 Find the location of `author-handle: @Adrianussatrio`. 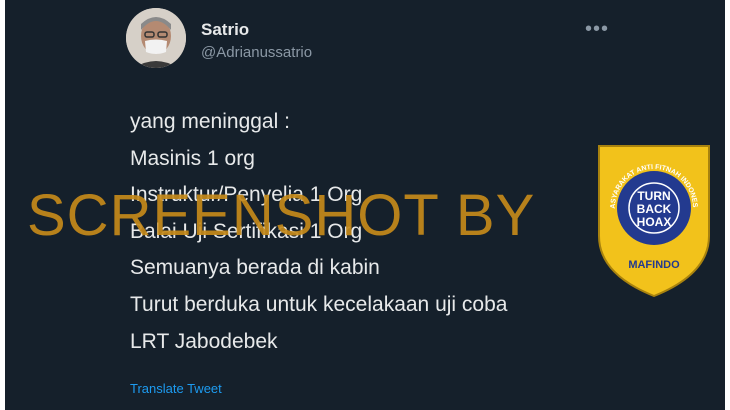

author-handle: @Adrianussatrio is located at coordinates (256, 52).